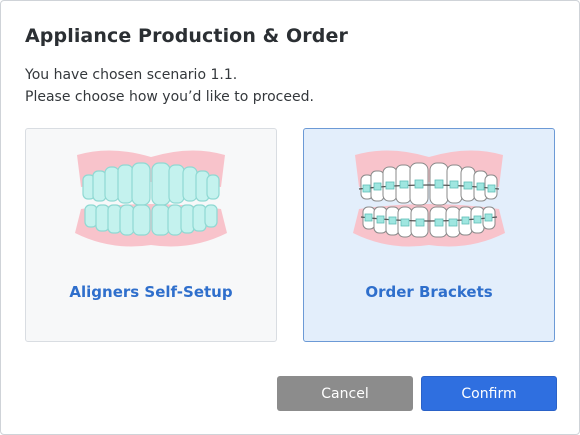  I want to click on description-line-2: Please choose how you’d like to proceed., so click(169, 97).